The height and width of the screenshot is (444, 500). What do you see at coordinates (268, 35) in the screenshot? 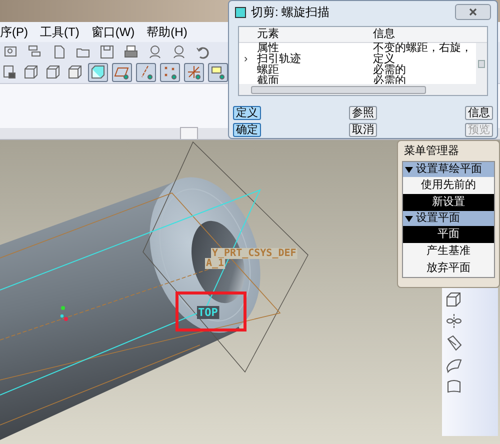
I see `column-header: 元素` at bounding box center [268, 35].